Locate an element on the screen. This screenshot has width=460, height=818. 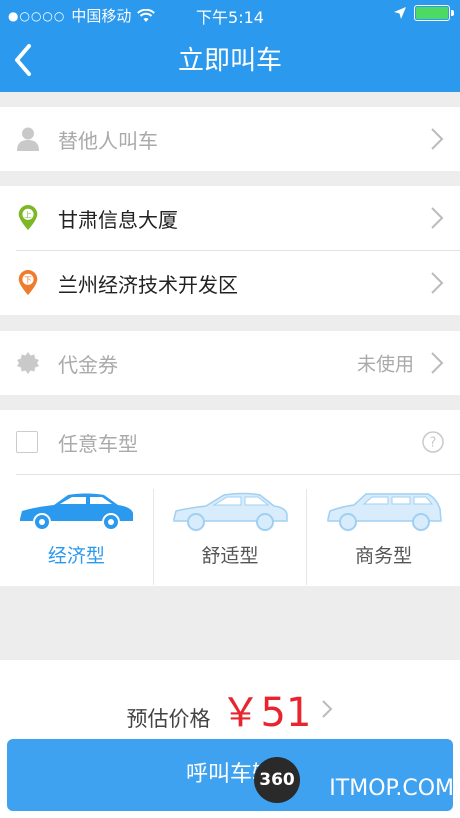
any-car-type-row: 任意车型 ? is located at coordinates (230, 442).